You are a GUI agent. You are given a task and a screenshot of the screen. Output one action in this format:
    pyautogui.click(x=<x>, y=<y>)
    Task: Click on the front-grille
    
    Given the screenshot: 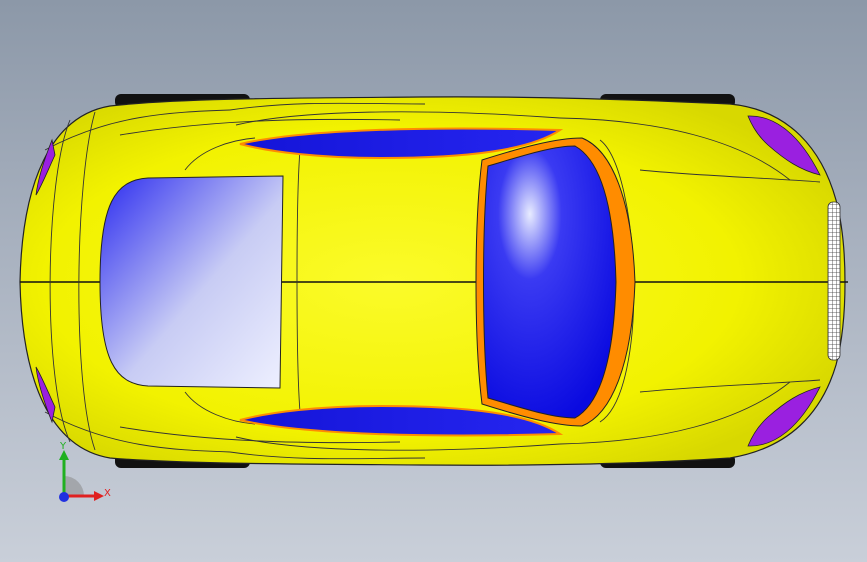 What is the action you would take?
    pyautogui.click(x=834, y=281)
    